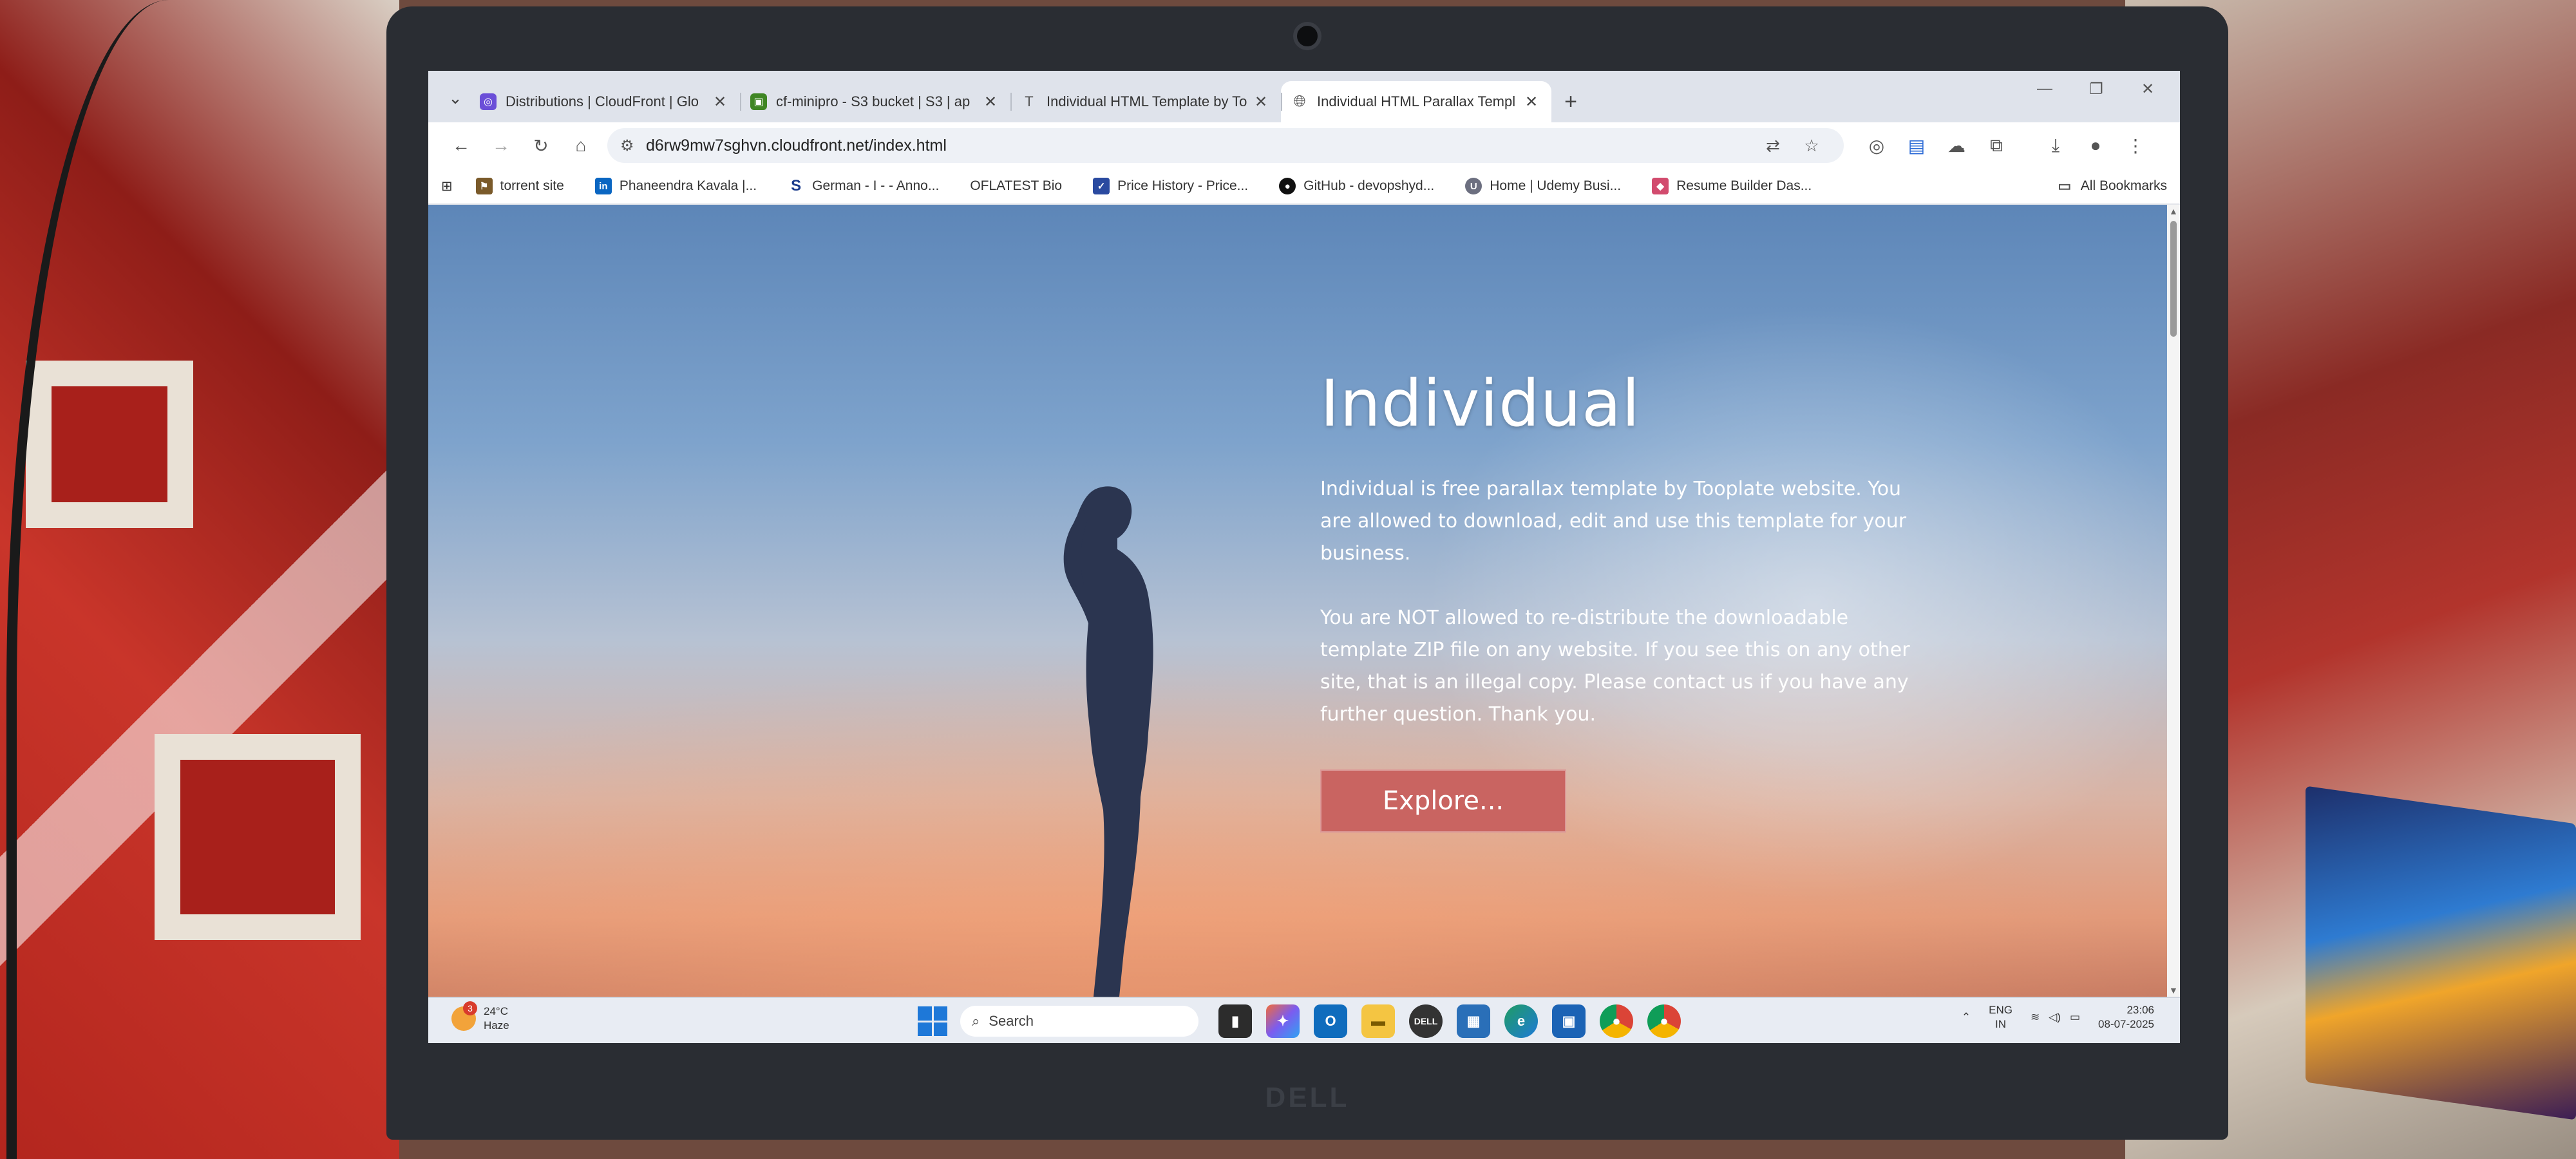  I want to click on minimize-icon: —, so click(2045, 89).